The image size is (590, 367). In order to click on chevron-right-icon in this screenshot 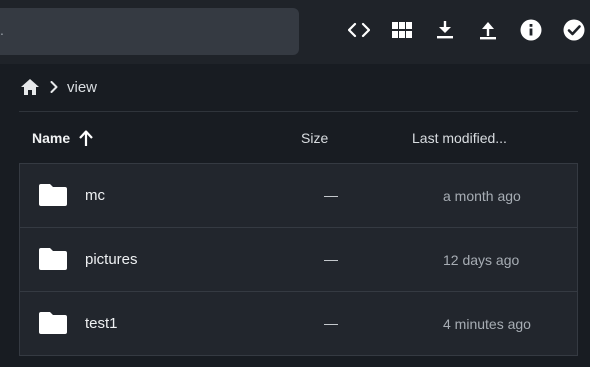, I will do `click(54, 87)`.